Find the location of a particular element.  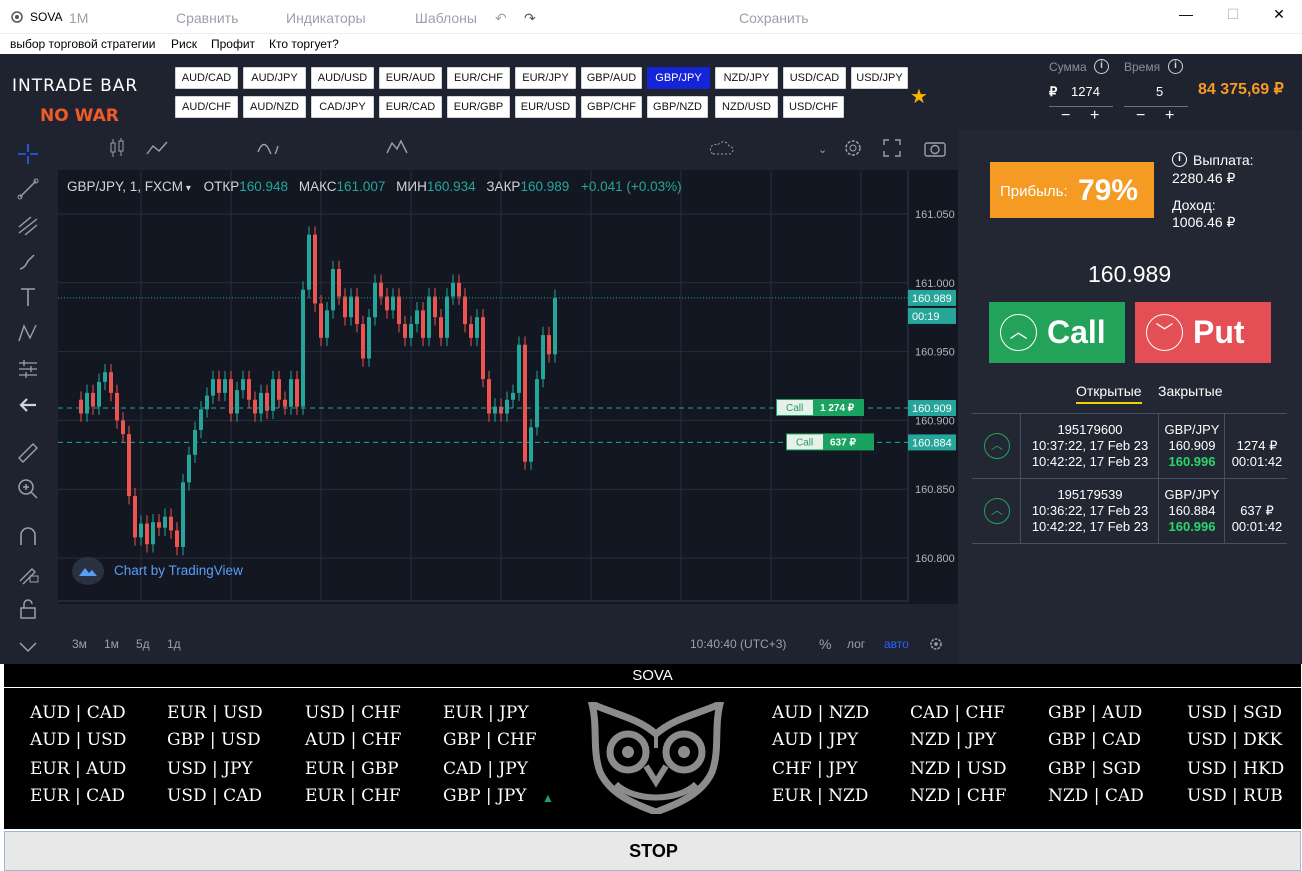

pair-button-eur-chf: EUR/CHF is located at coordinates (478, 78).